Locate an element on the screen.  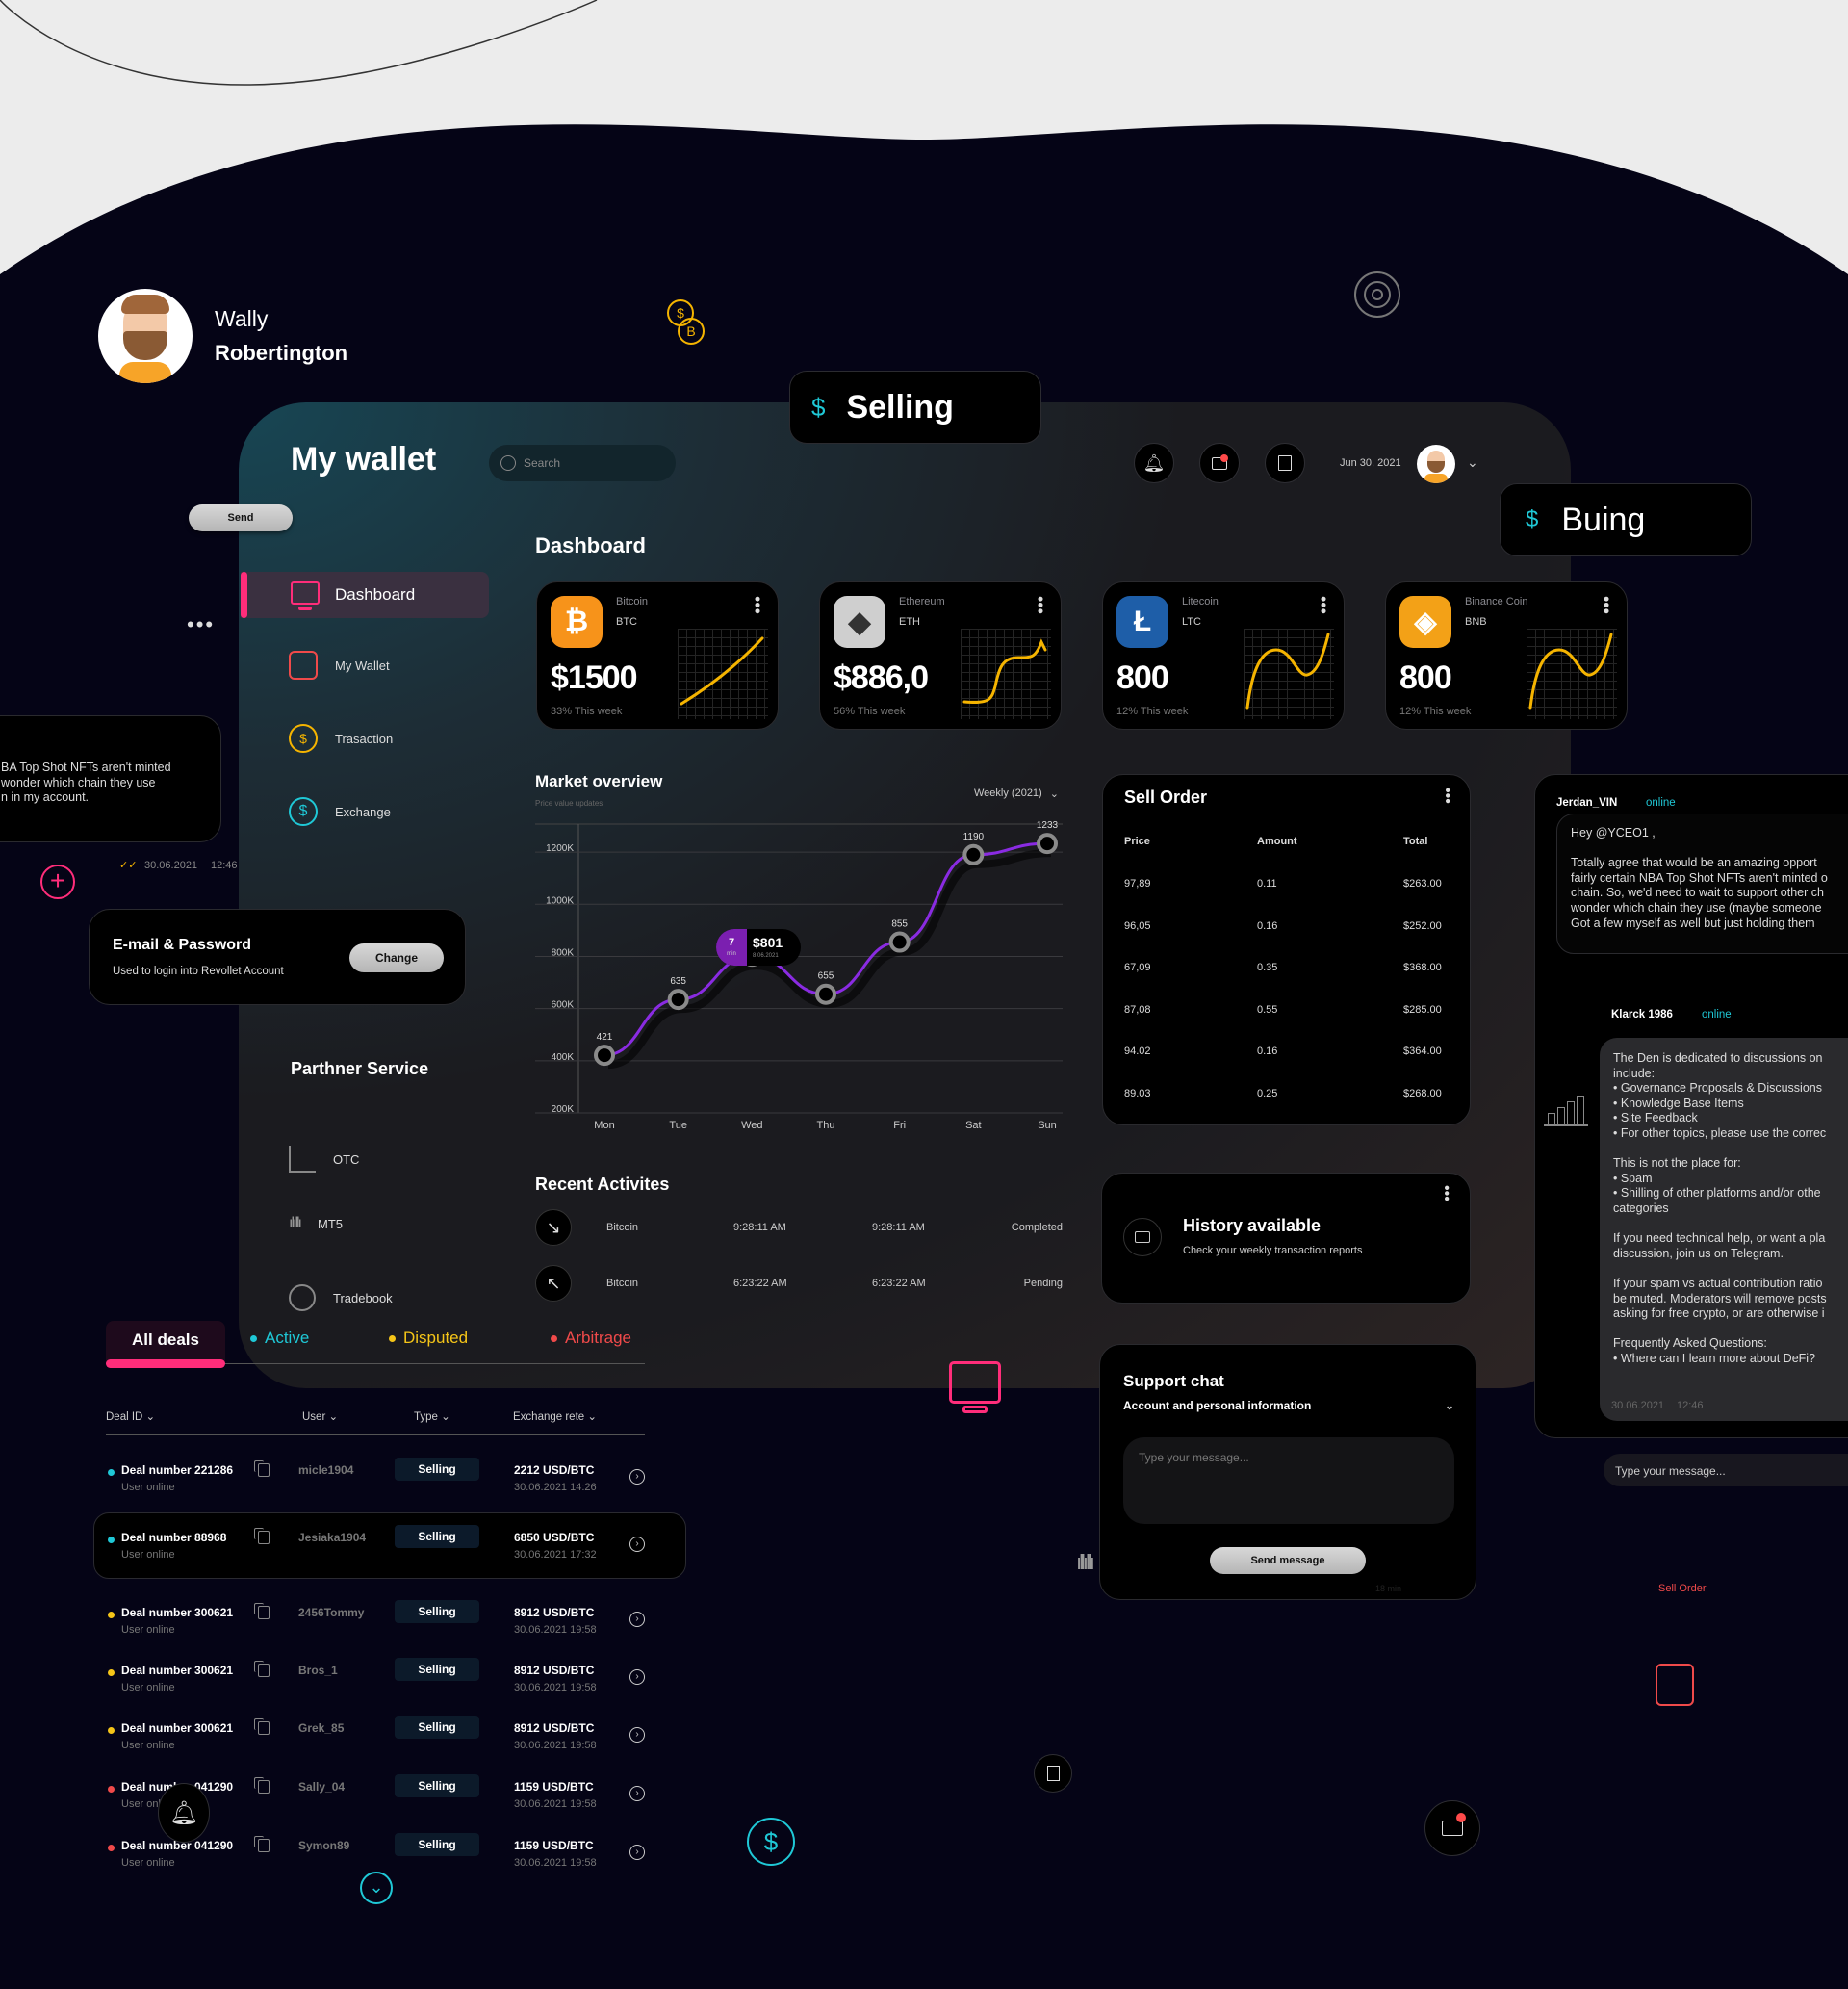
sidebar-item-my-wallet: My Wallet is located at coordinates (339, 666).